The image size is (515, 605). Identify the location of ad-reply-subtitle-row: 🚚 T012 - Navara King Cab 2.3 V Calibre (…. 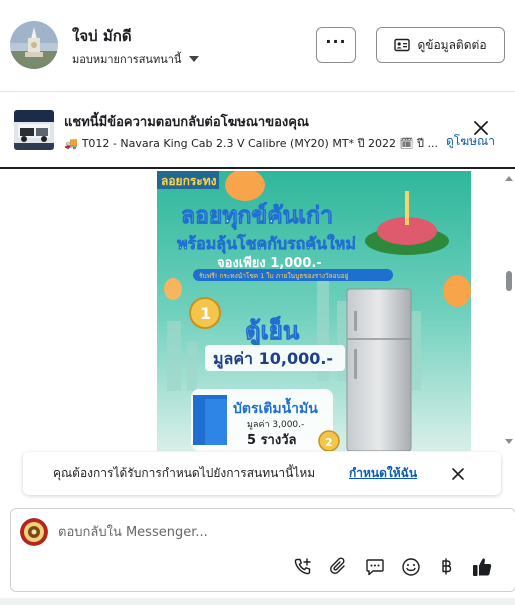
(251, 143).